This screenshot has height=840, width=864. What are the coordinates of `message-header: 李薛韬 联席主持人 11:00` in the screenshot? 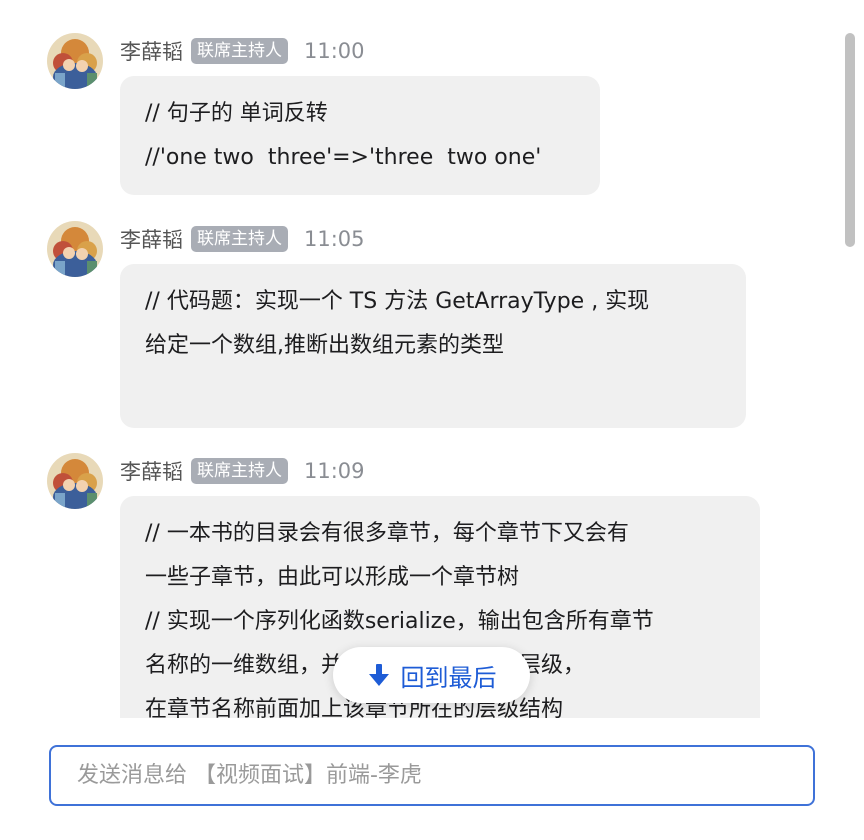 It's located at (242, 51).